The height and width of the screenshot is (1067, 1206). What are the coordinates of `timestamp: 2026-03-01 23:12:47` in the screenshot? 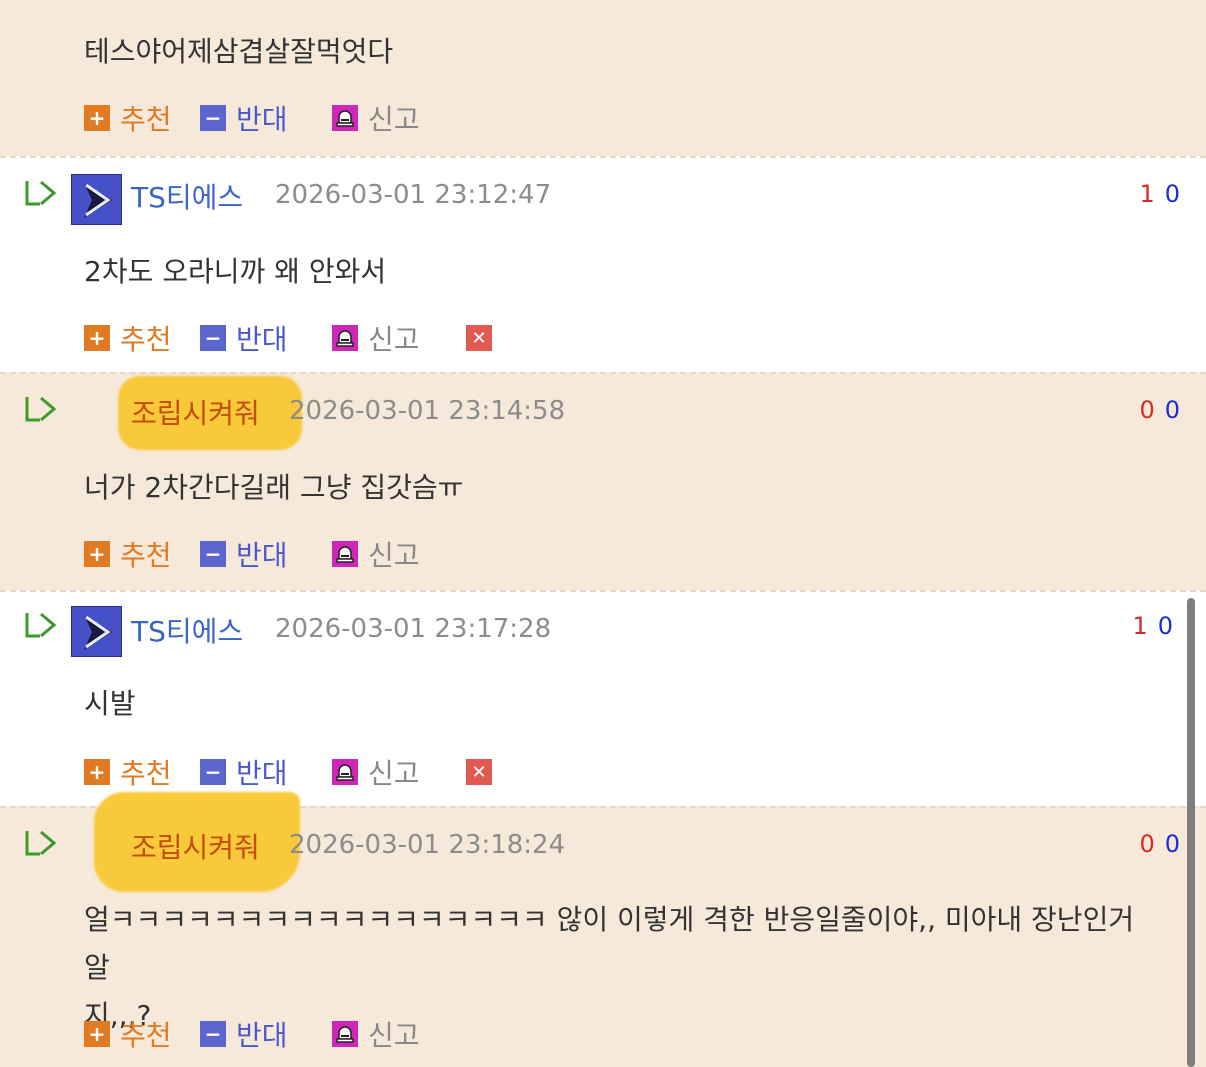 It's located at (413, 195).